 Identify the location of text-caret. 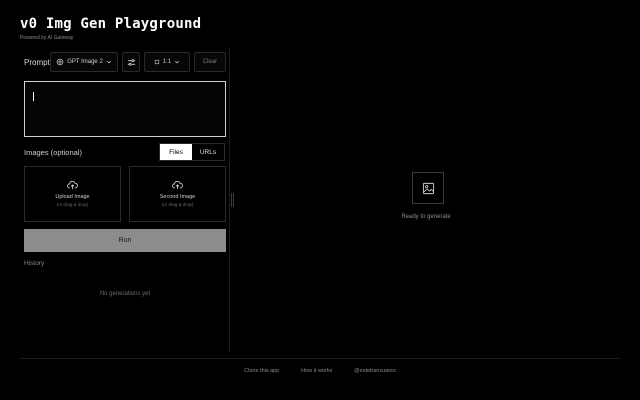
(33, 96).